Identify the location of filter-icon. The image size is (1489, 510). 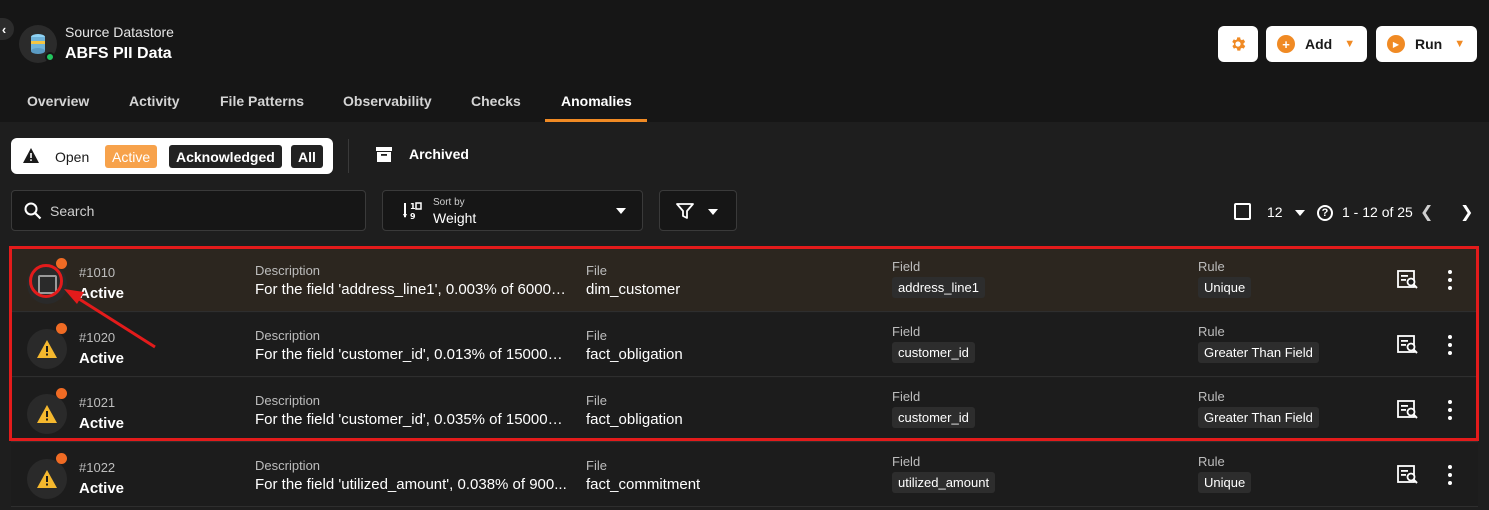
(685, 211).